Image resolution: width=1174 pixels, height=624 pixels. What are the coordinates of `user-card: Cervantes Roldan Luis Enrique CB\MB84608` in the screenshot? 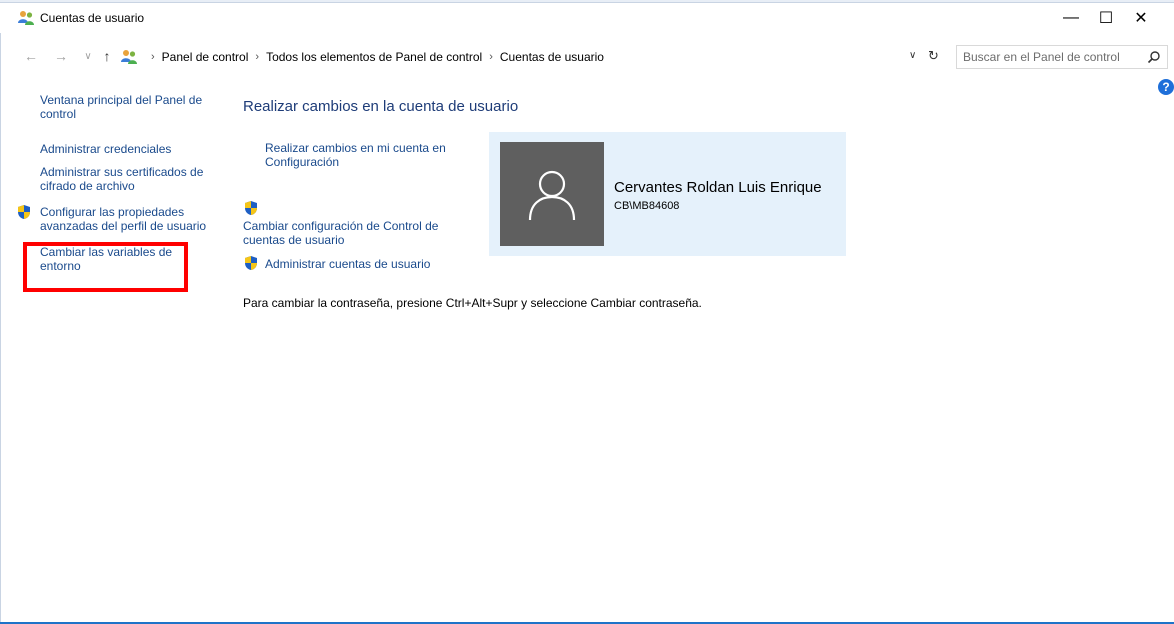 It's located at (667, 194).